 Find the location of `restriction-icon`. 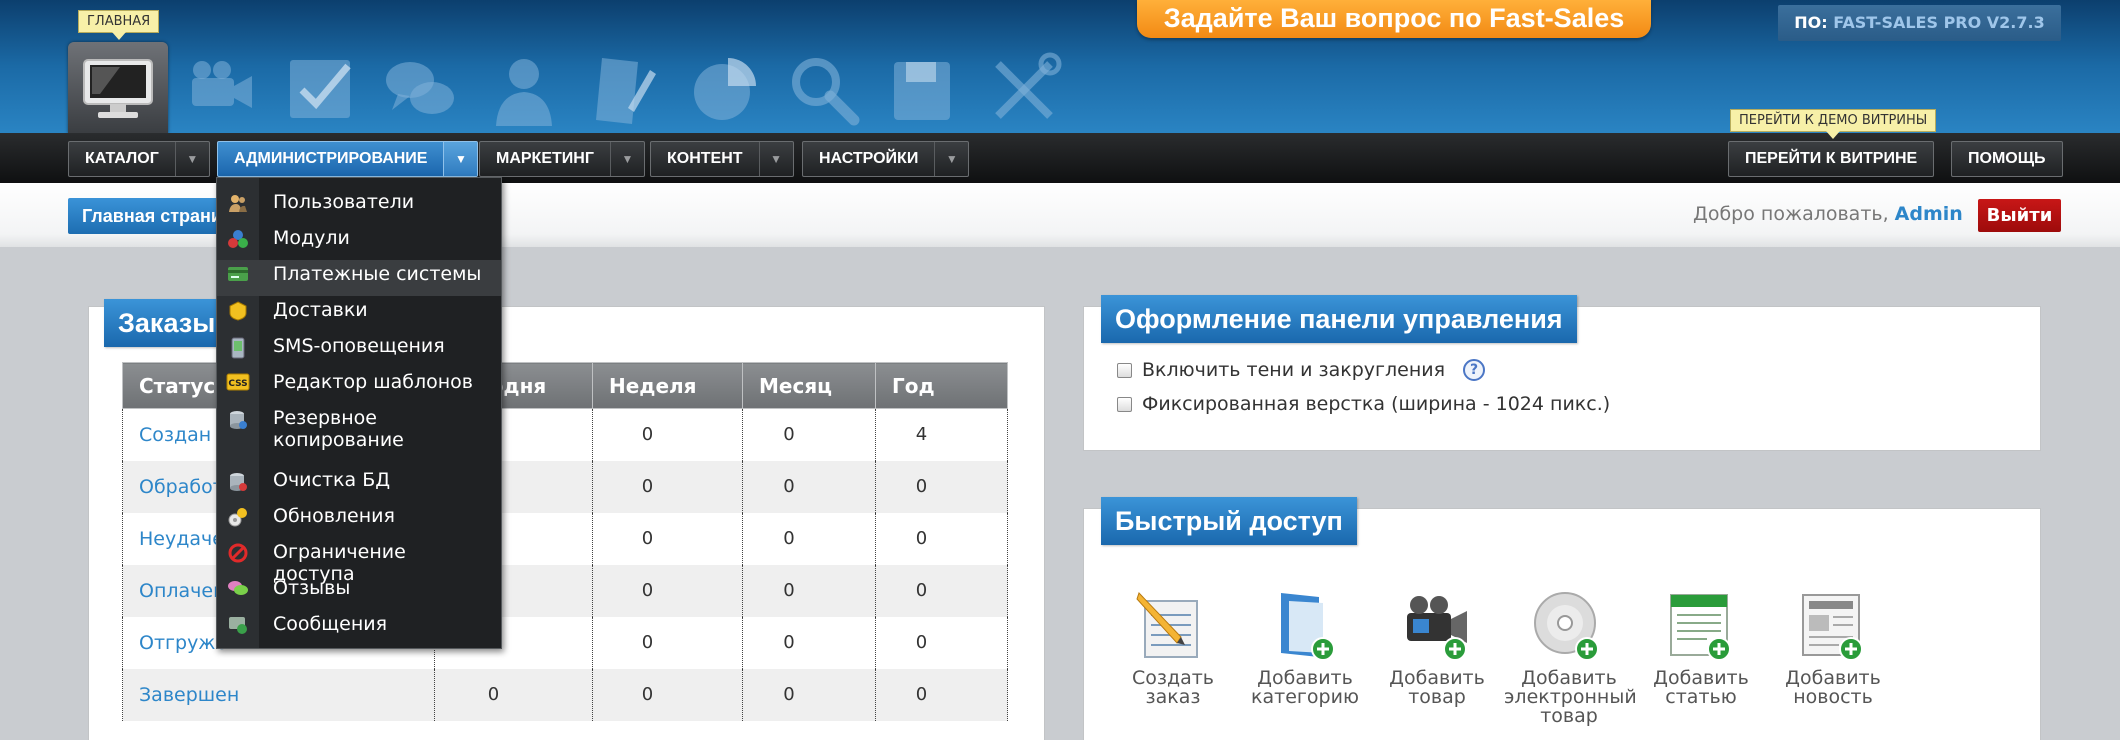

restriction-icon is located at coordinates (238, 550).